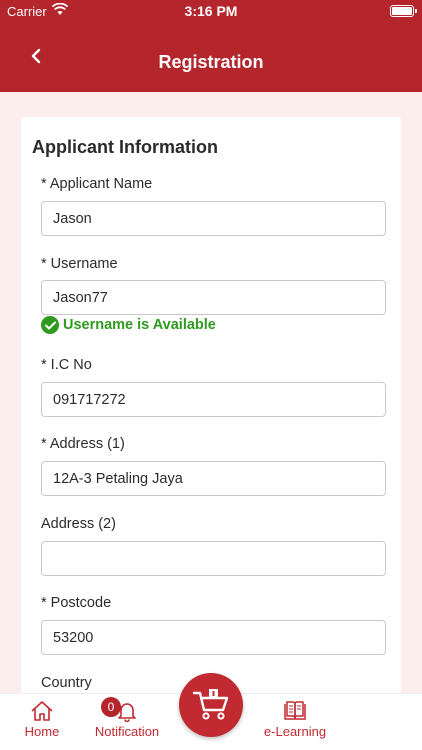  Describe the element at coordinates (295, 731) in the screenshot. I see `tab-elearning-label: e-Learning` at that location.